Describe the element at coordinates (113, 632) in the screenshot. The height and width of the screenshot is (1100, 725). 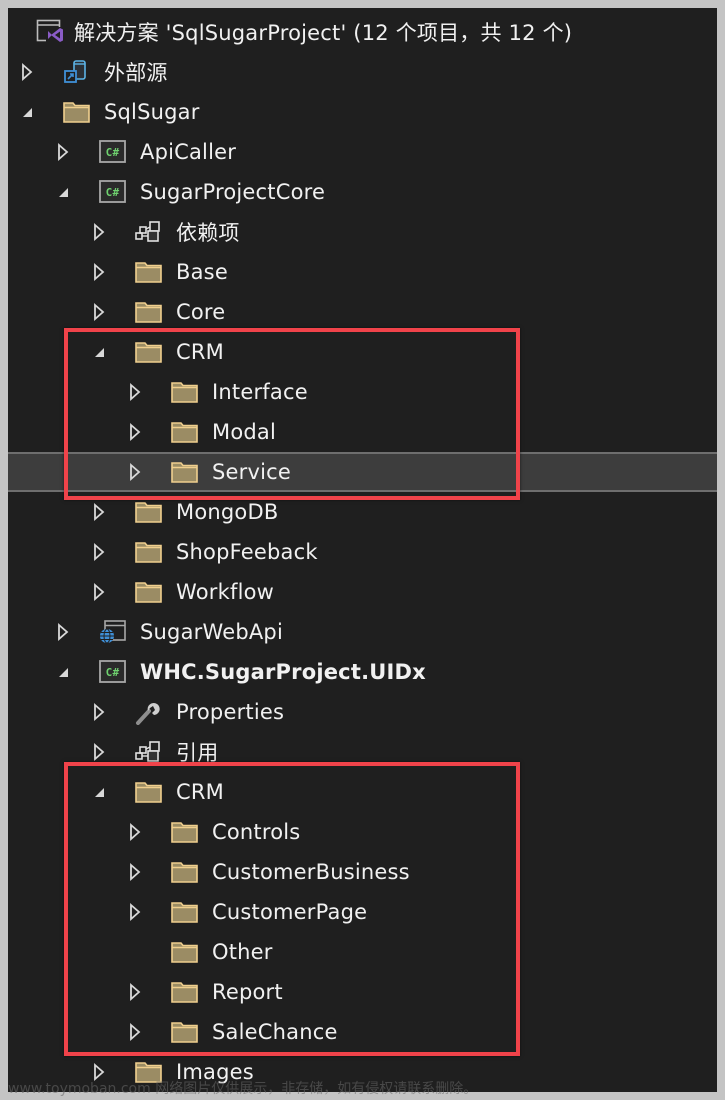
I see `web-project-icon` at that location.